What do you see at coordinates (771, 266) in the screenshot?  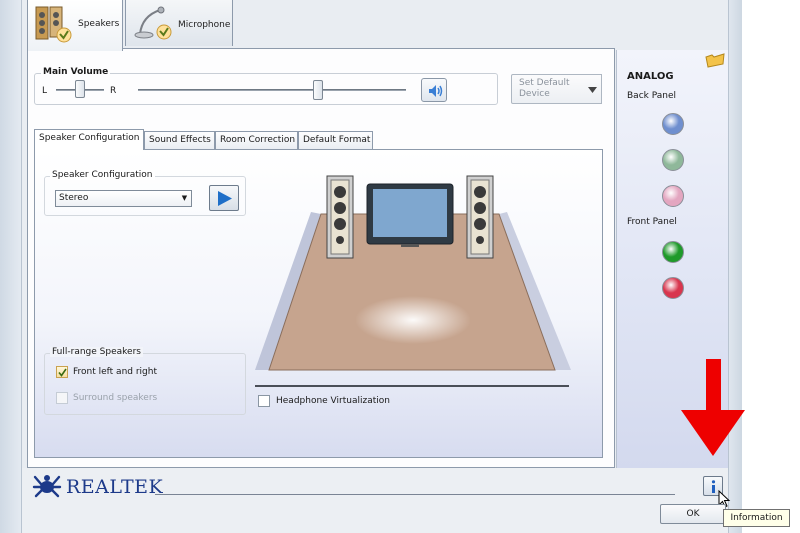 I see `desktop-background` at bounding box center [771, 266].